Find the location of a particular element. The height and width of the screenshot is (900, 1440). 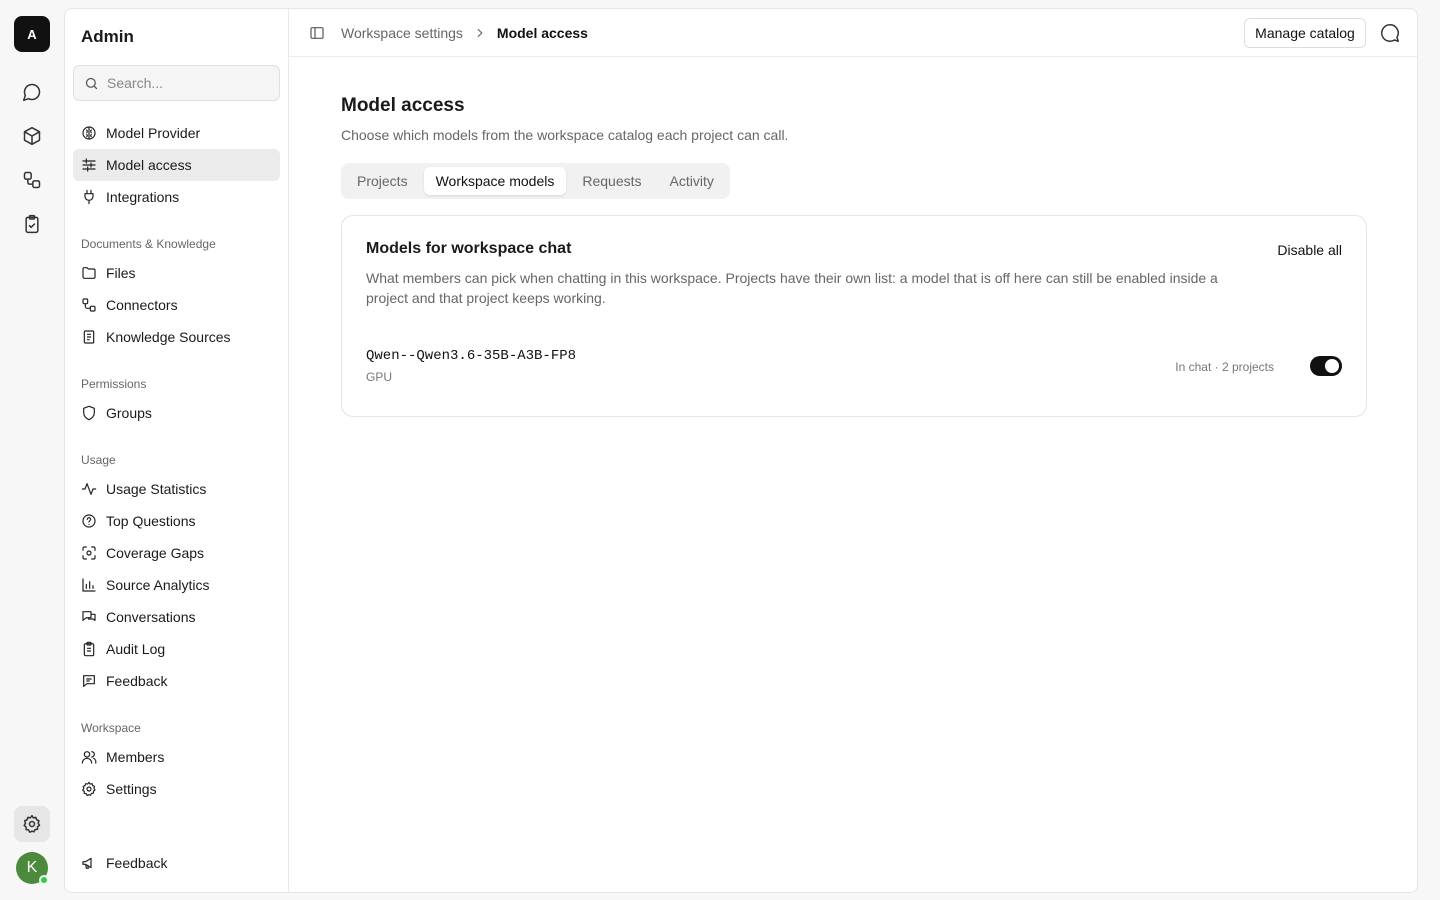

question-icon is located at coordinates (89, 521).